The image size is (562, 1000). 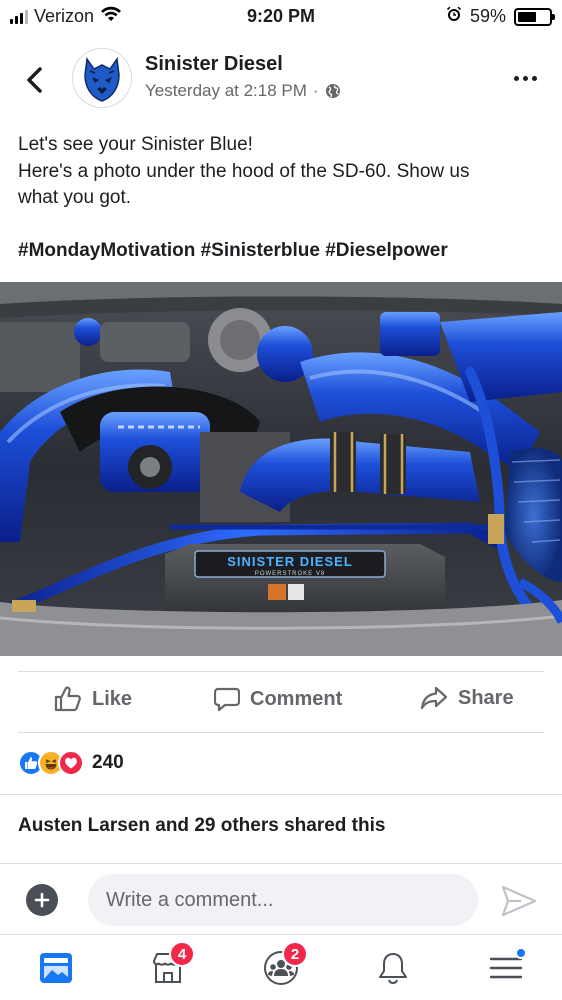 I want to click on thumbs-up-icon, so click(x=67, y=699).